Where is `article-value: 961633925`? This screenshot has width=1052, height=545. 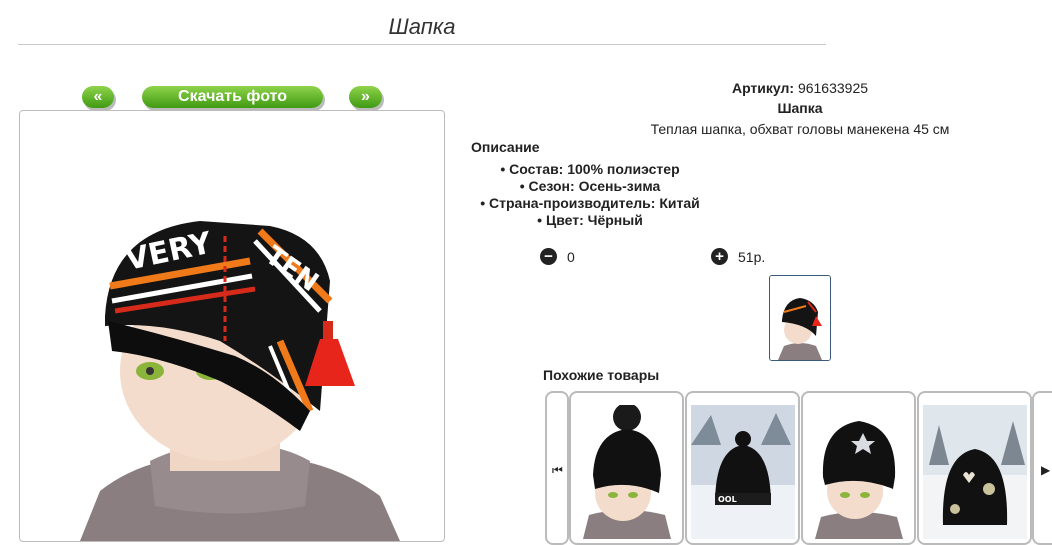
article-value: 961633925 is located at coordinates (833, 88).